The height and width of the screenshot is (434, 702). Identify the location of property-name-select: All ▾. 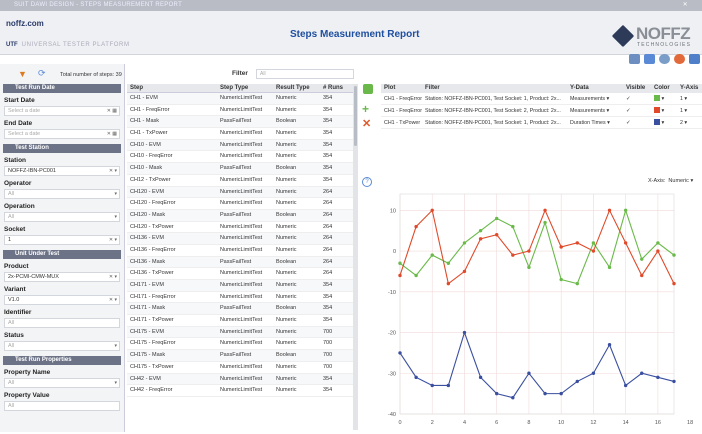
(62, 383).